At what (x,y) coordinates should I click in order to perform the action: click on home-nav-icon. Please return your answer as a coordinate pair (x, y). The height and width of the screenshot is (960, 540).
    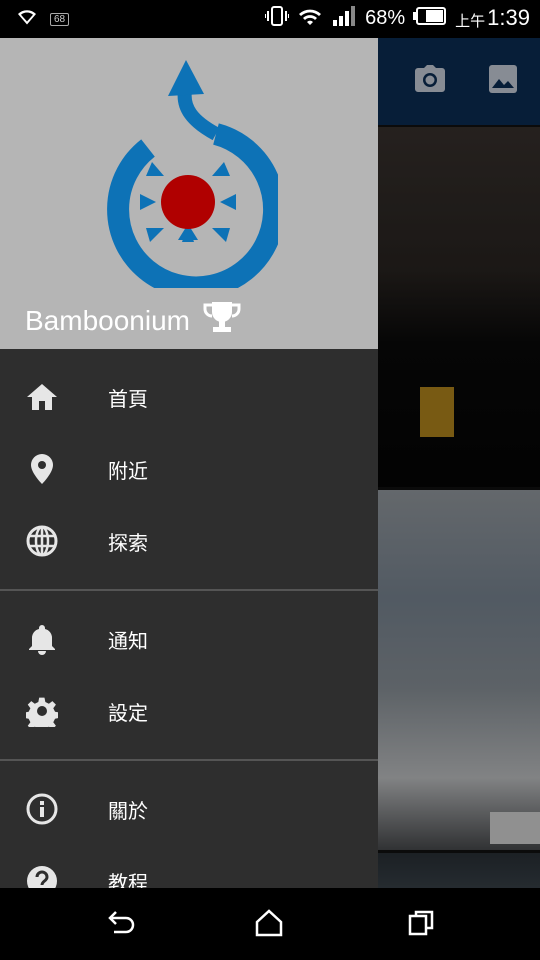
    Looking at the image, I should click on (269, 925).